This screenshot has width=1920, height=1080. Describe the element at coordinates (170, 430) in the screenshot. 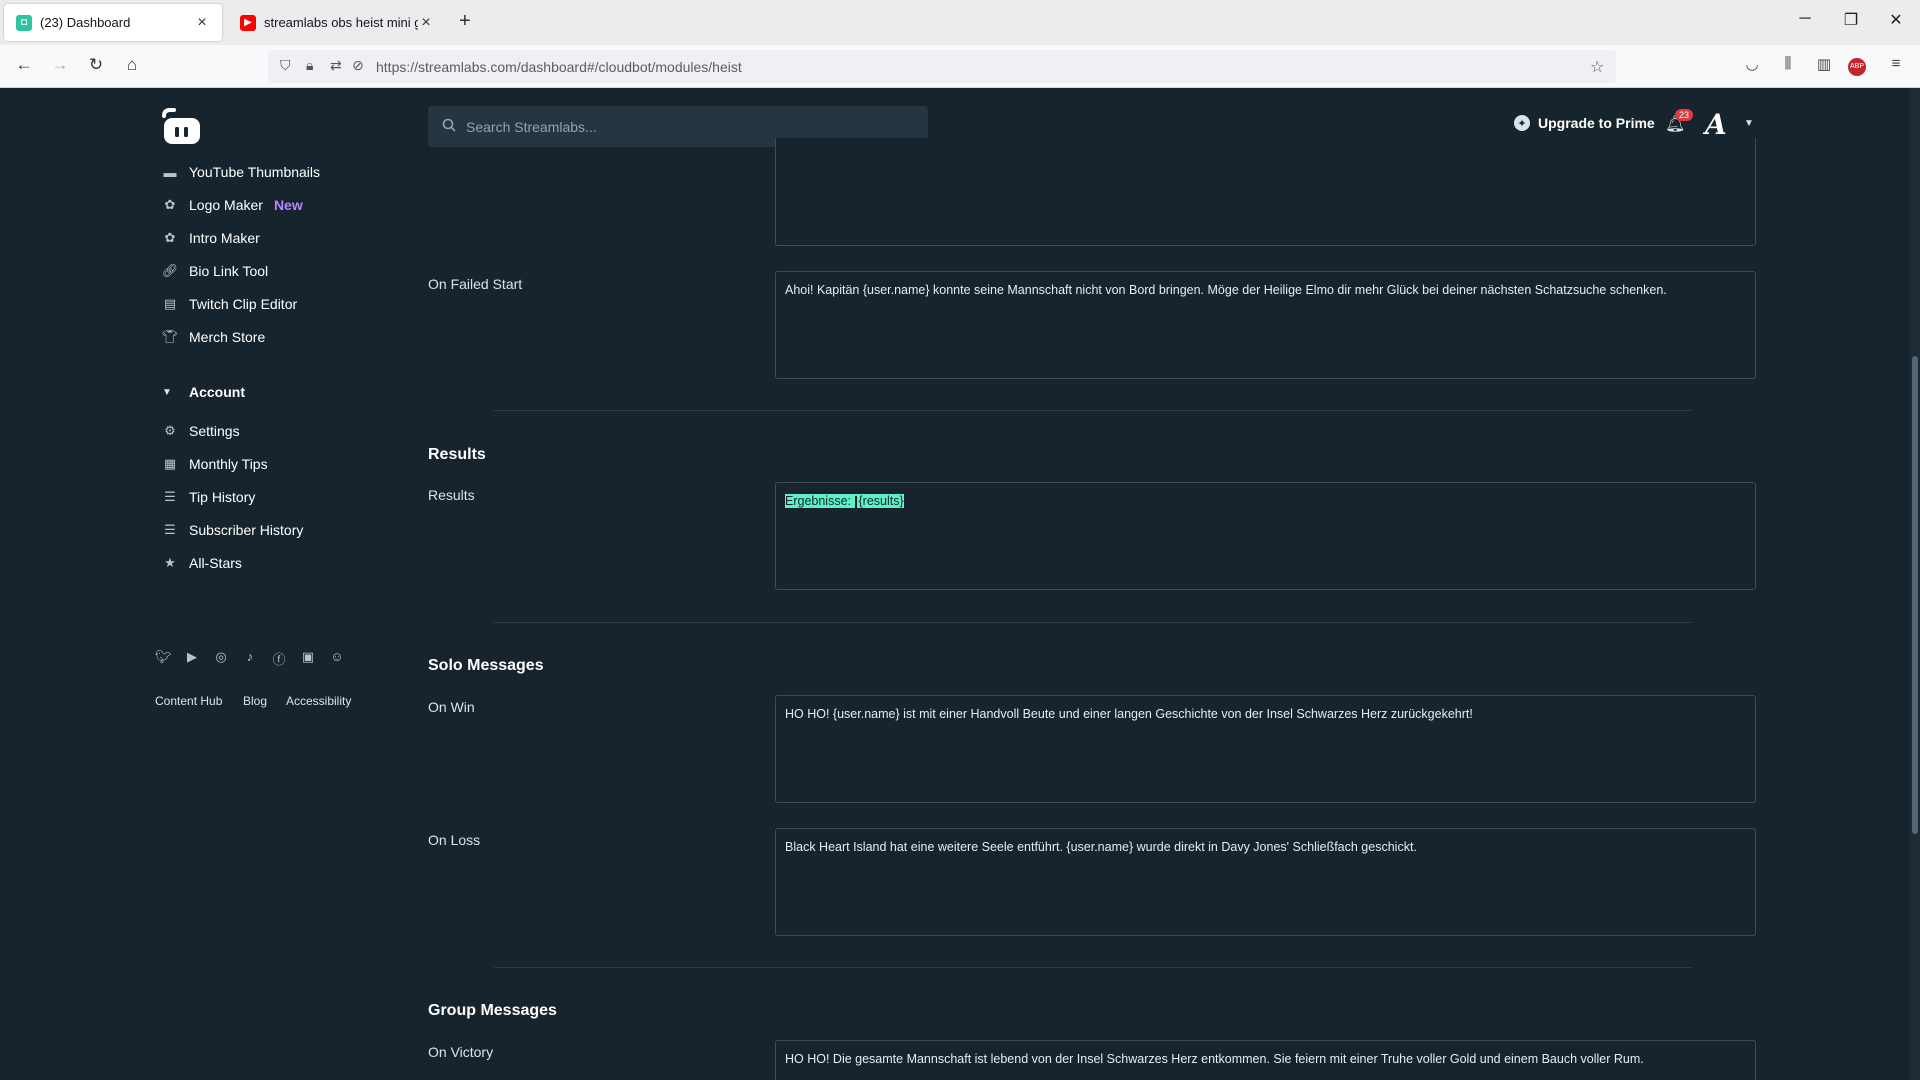

I see `gear-icon: ⚙` at that location.